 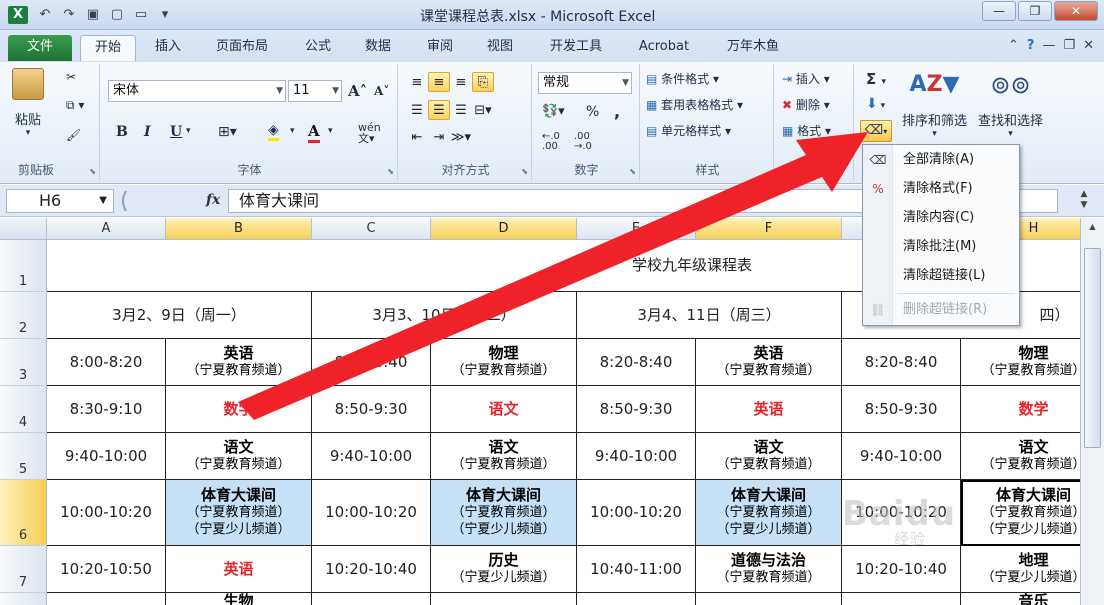 What do you see at coordinates (150, 201) in the screenshot?
I see `formula-bar-splitter` at bounding box center [150, 201].